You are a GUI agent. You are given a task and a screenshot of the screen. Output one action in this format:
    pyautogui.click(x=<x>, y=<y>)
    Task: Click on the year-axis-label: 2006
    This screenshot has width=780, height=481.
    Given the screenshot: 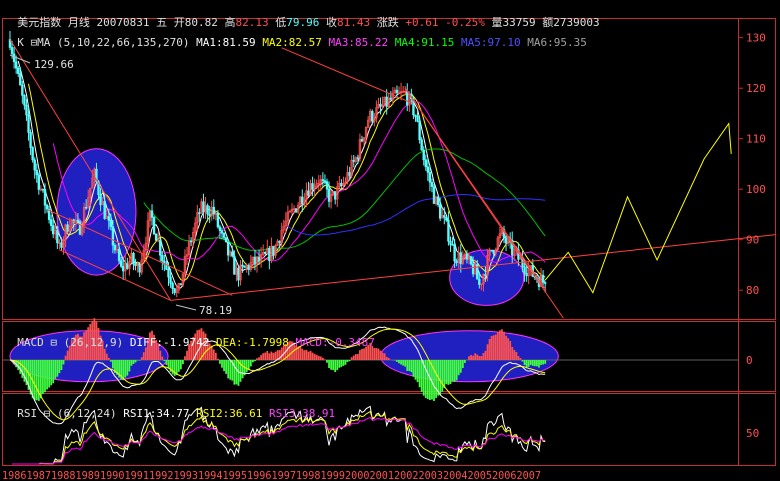 What is the action you would take?
    pyautogui.click(x=504, y=475)
    